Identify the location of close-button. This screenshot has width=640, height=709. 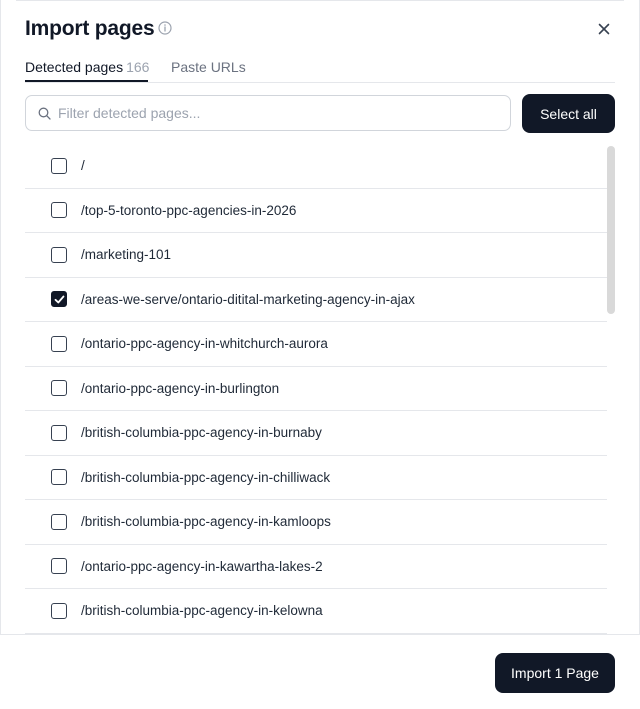
(604, 29).